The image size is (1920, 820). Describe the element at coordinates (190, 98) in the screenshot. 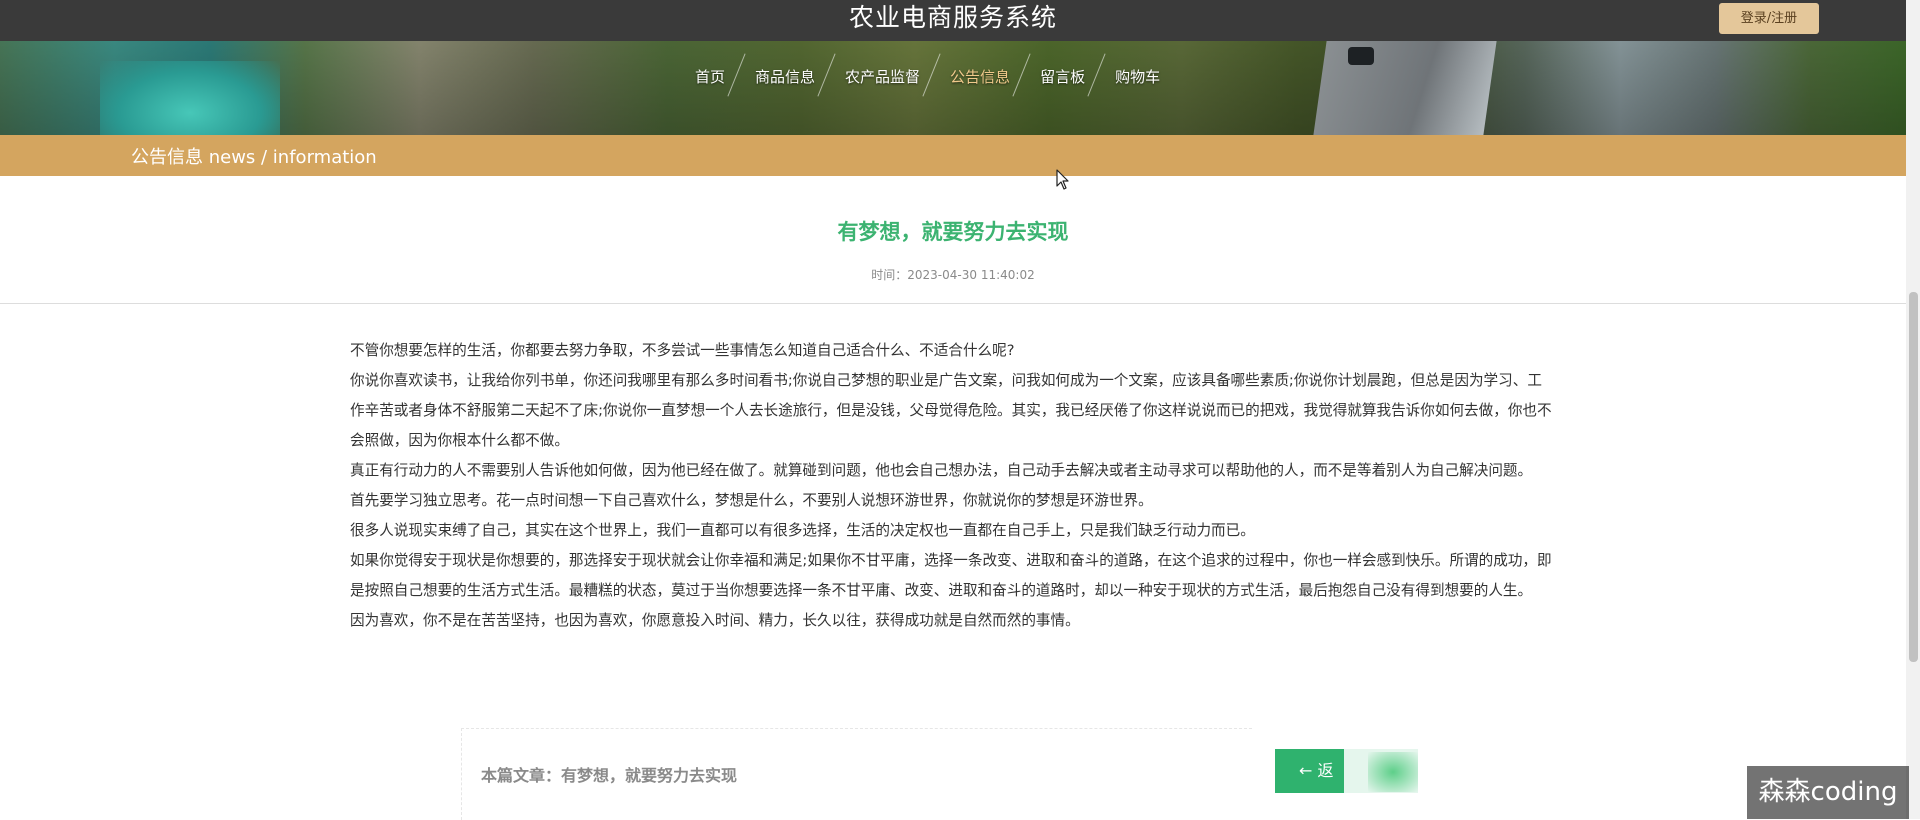

I see `banner-water` at that location.